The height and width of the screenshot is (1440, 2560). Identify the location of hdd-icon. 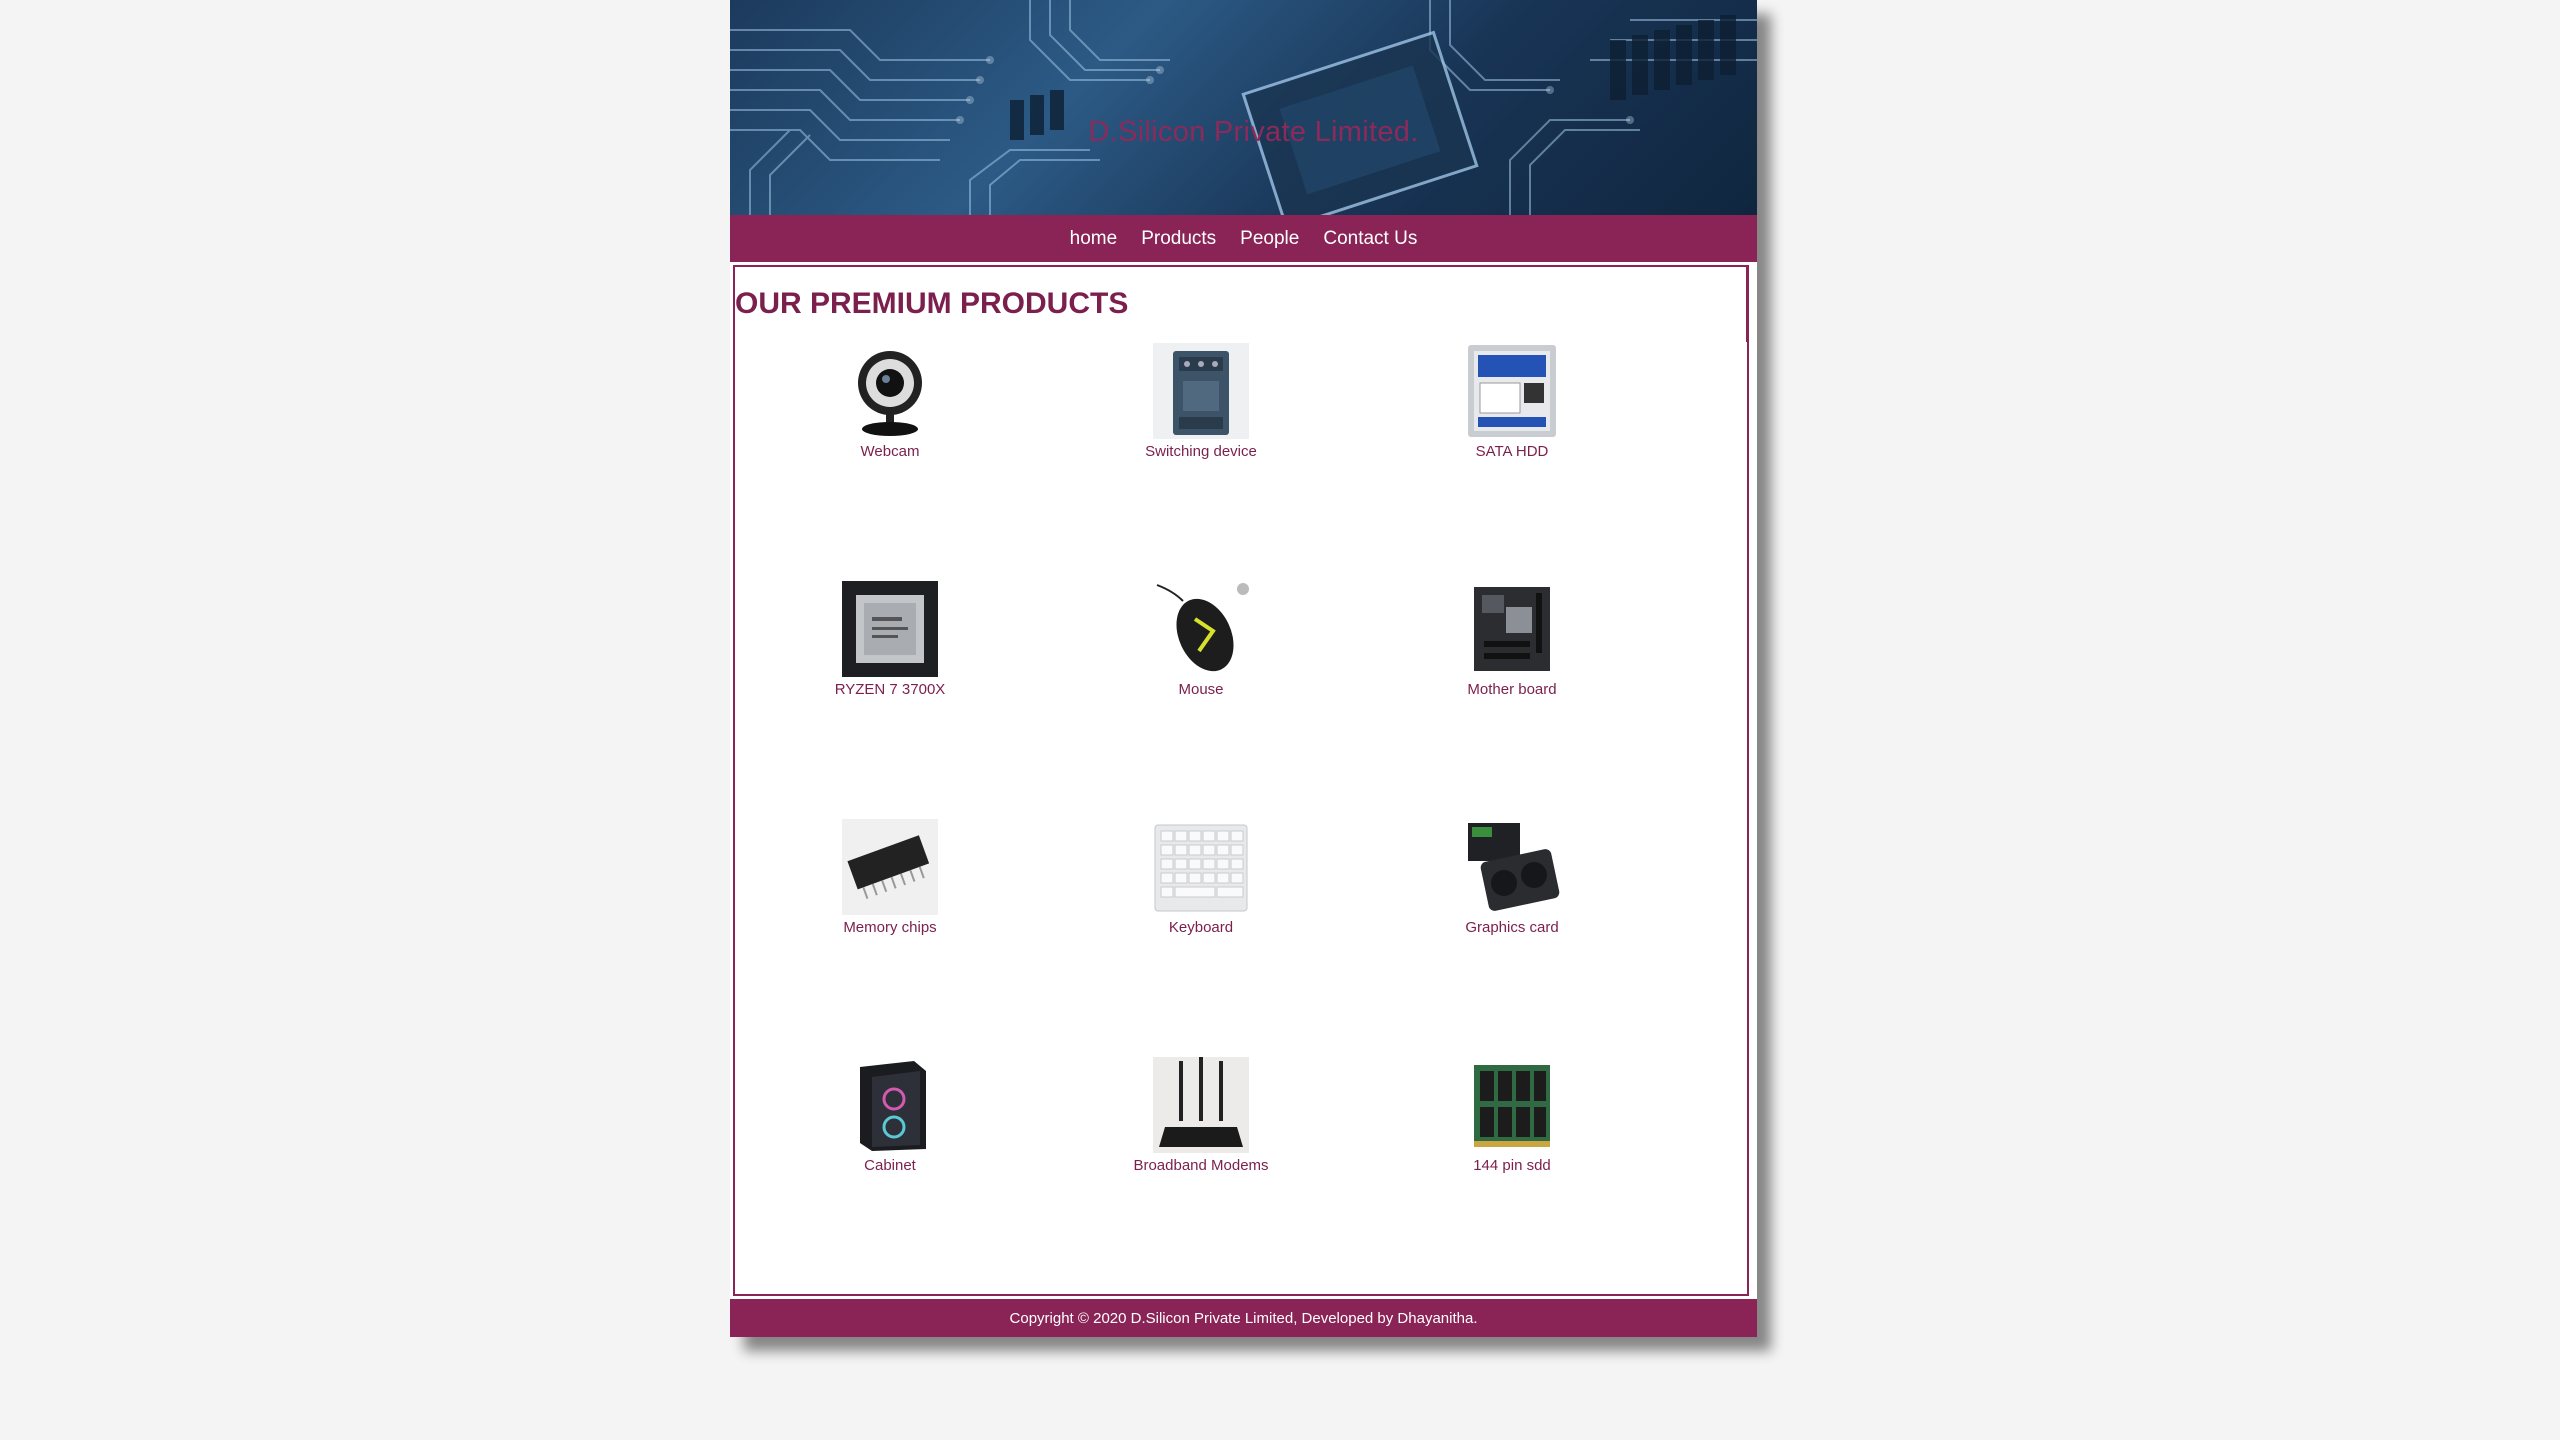
(1512, 391).